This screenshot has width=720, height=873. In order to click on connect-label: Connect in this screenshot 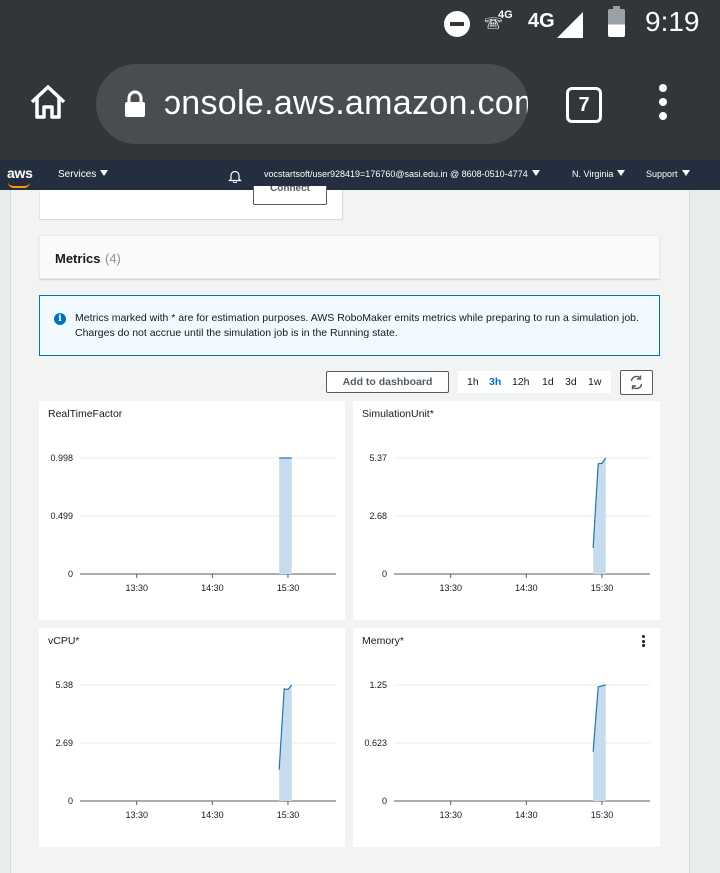, I will do `click(290, 190)`.